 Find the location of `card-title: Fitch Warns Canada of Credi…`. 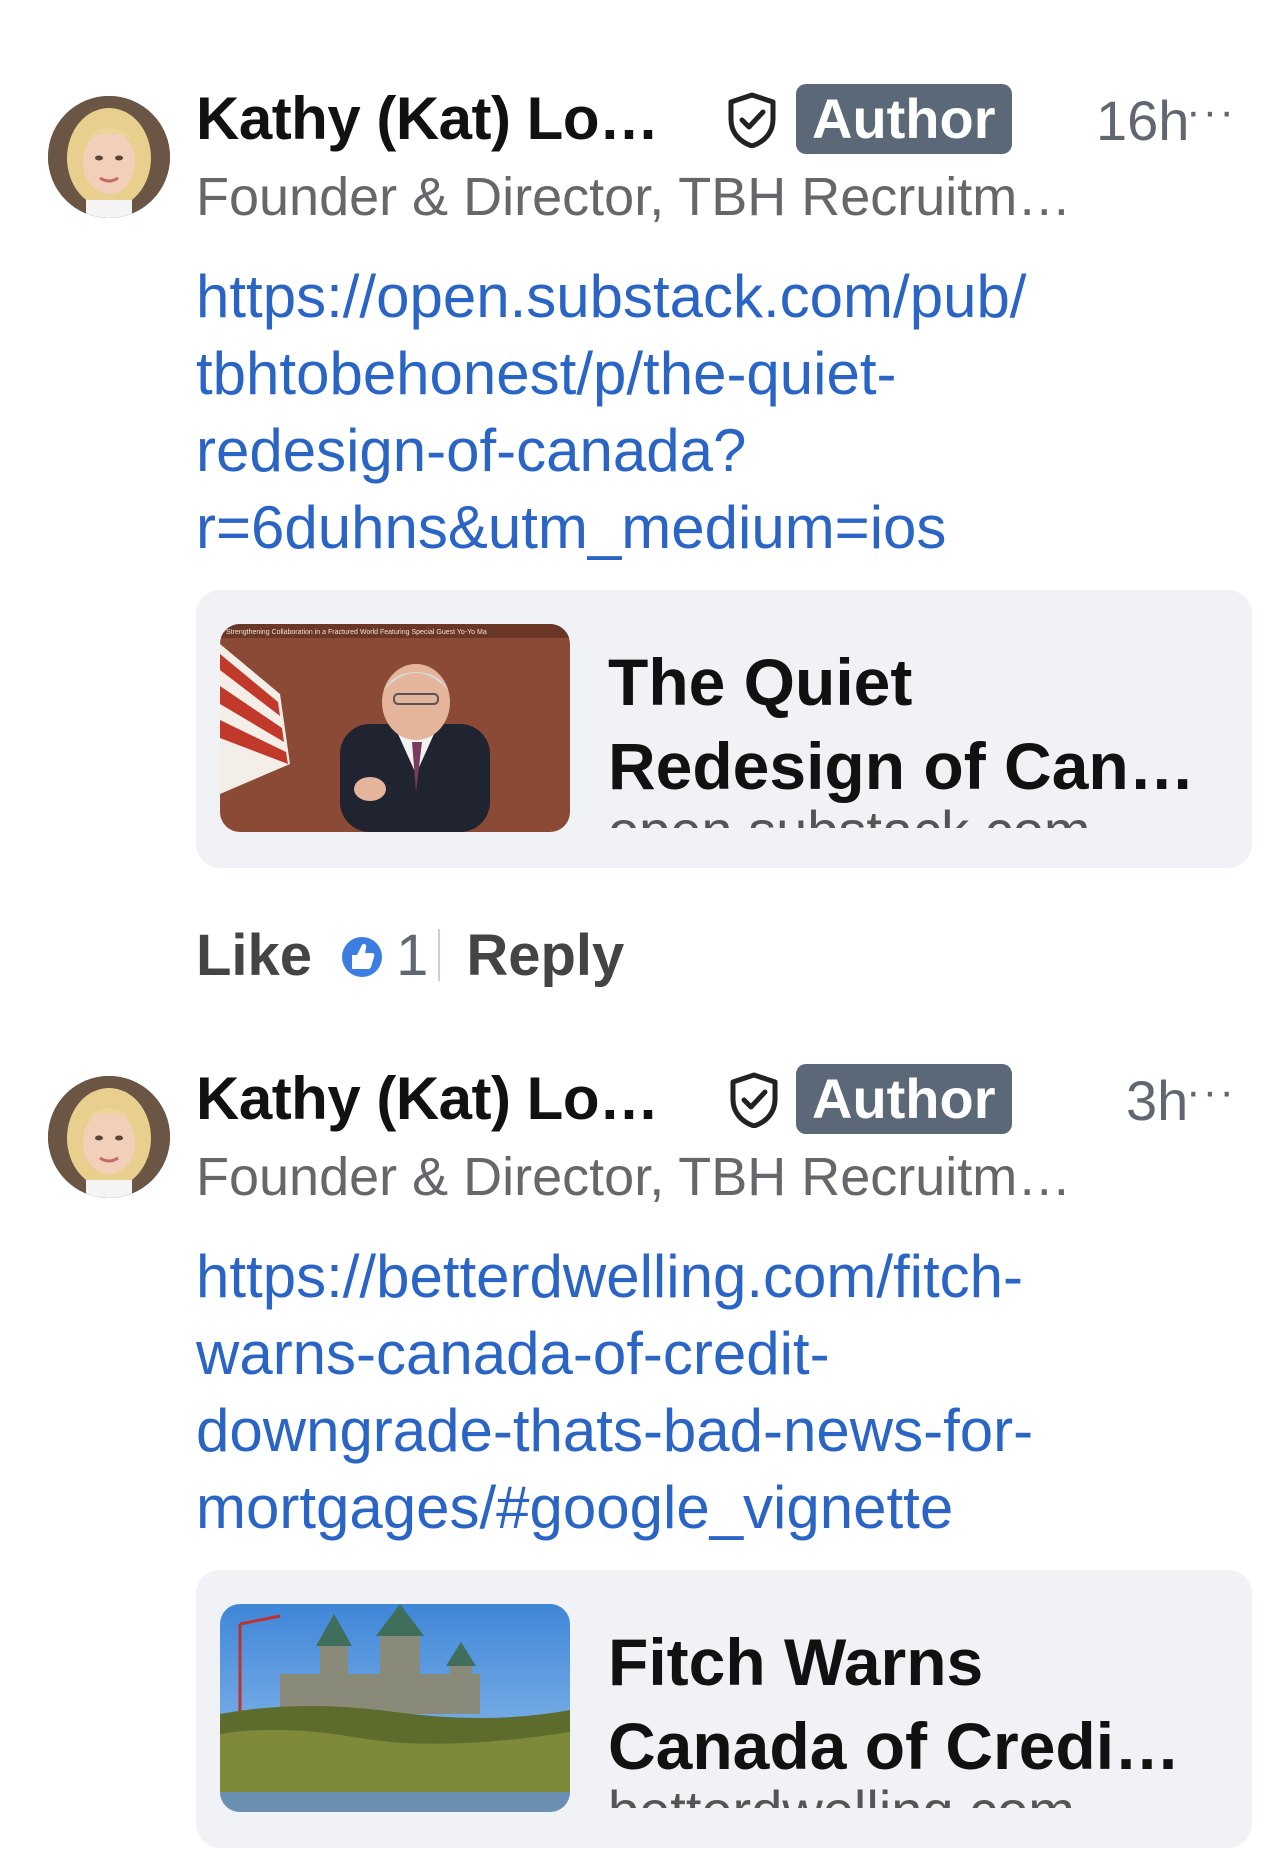

card-title: Fitch Warns Canada of Credi… is located at coordinates (918, 1704).